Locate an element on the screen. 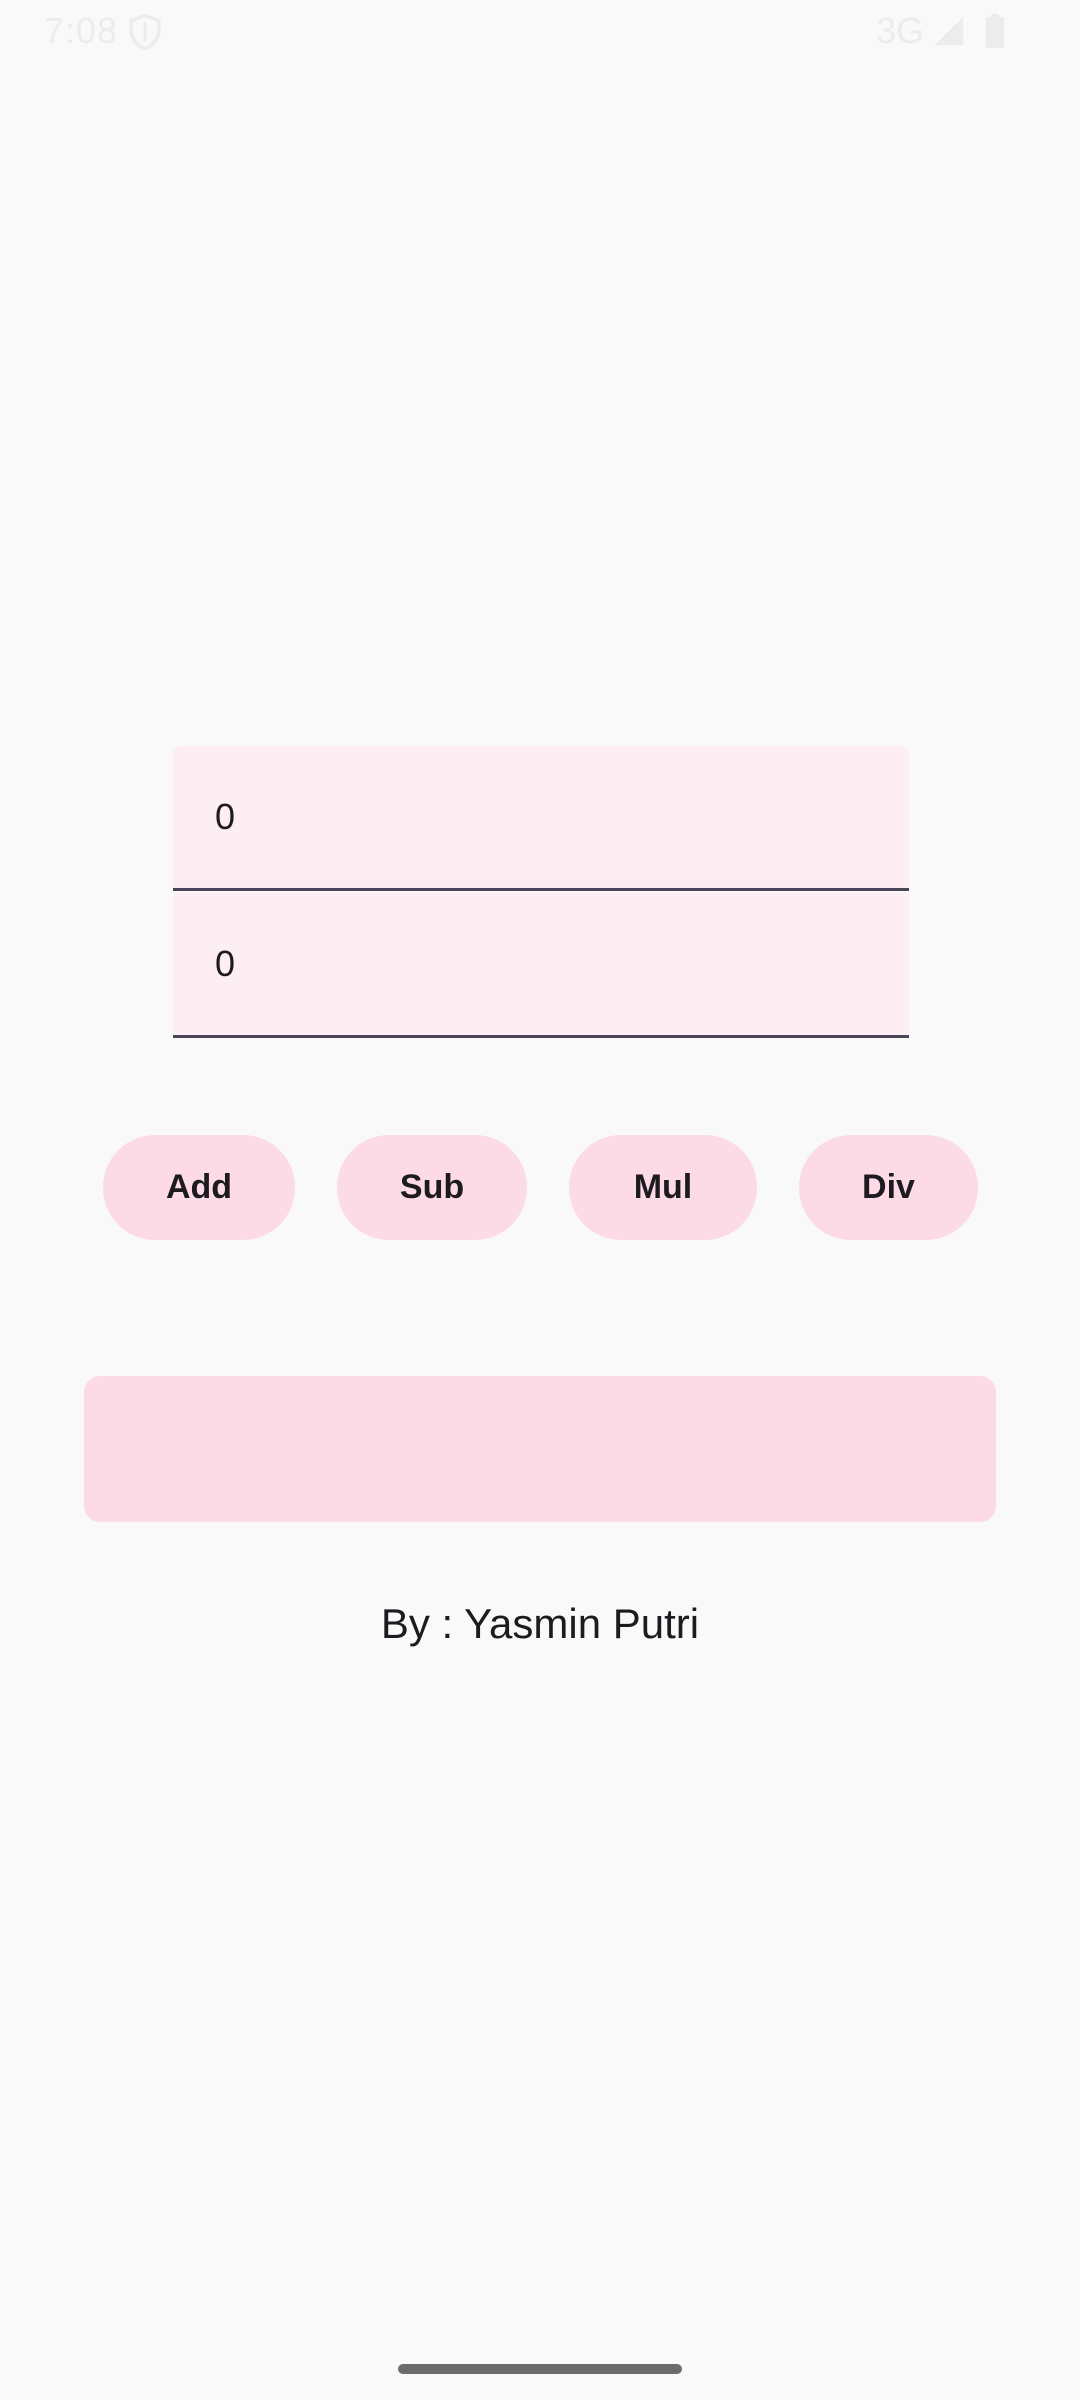 Image resolution: width=1080 pixels, height=2400 pixels. second-number-value: 0 is located at coordinates (225, 963).